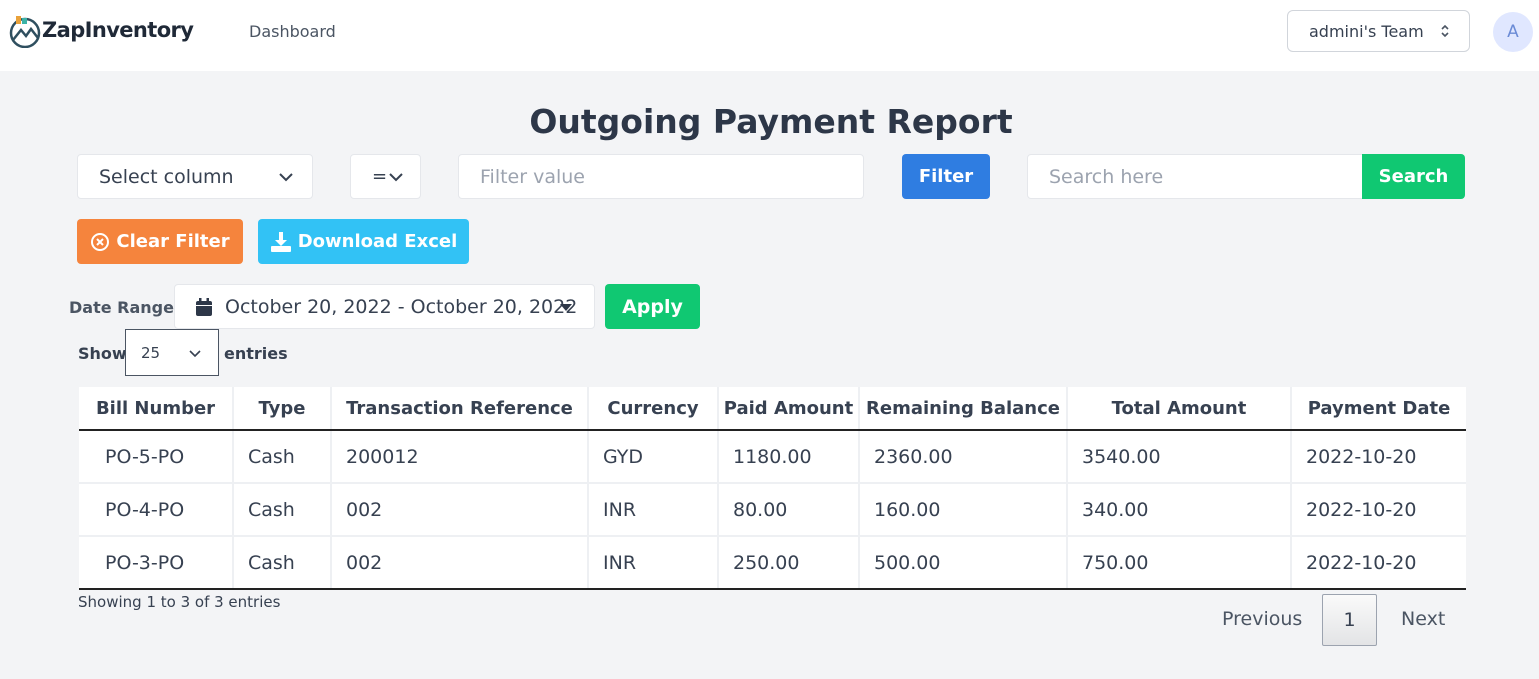 The image size is (1539, 679). Describe the element at coordinates (280, 241) in the screenshot. I see `download-icon` at that location.